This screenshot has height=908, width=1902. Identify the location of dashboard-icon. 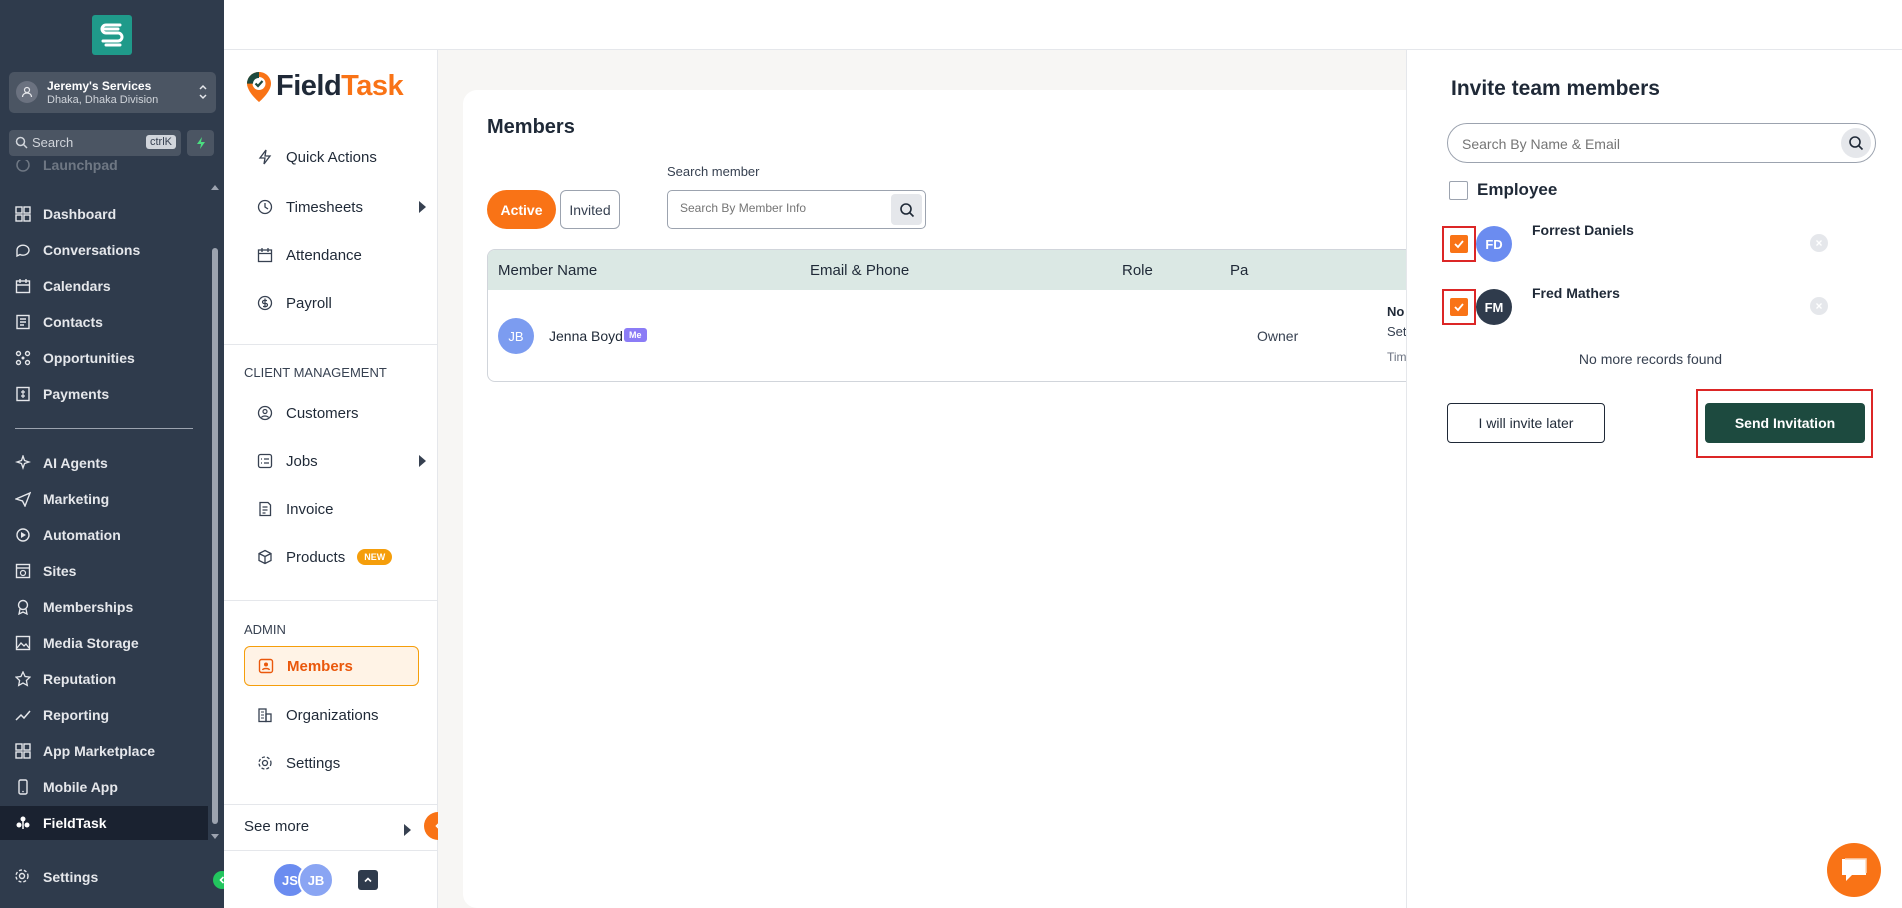
(23, 214).